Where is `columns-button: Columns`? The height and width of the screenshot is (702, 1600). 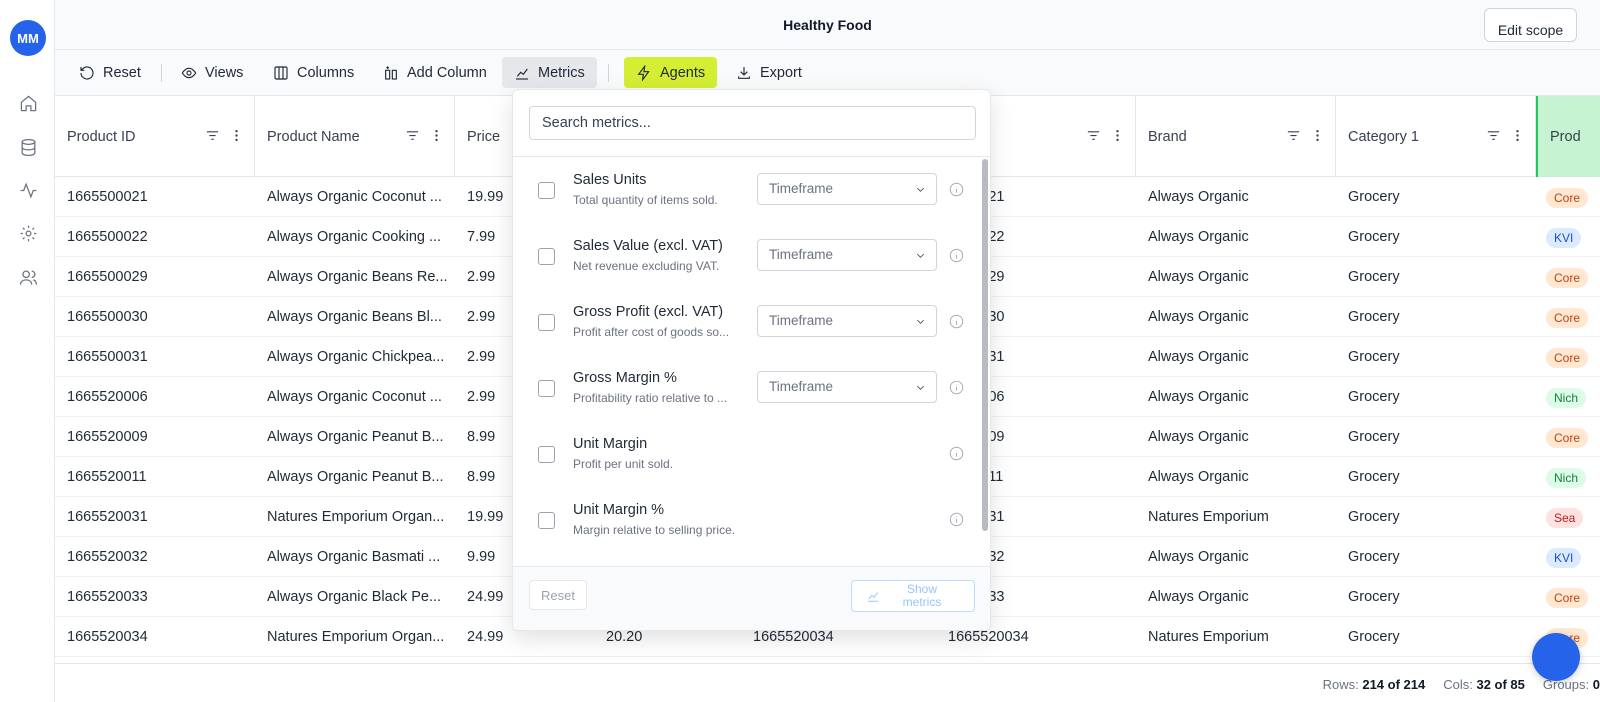
columns-button: Columns is located at coordinates (313, 72).